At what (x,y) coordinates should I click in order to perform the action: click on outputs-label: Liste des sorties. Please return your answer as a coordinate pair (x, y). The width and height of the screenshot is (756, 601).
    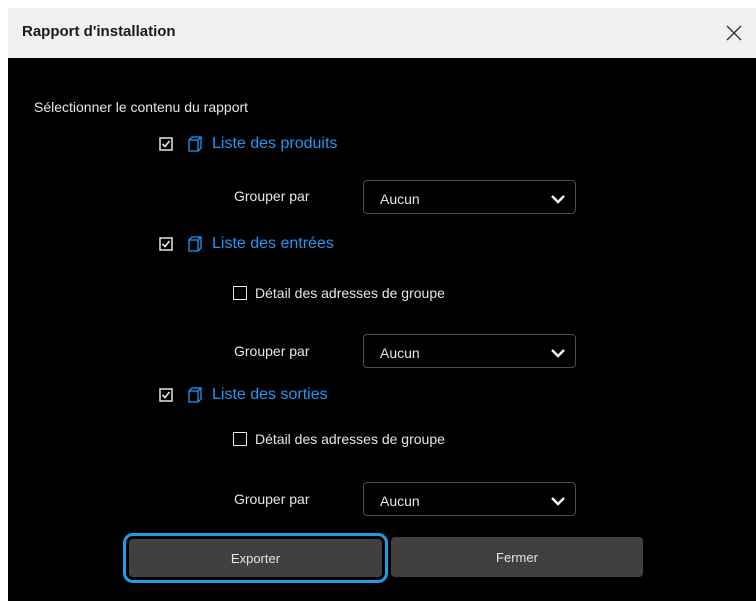
    Looking at the image, I should click on (270, 395).